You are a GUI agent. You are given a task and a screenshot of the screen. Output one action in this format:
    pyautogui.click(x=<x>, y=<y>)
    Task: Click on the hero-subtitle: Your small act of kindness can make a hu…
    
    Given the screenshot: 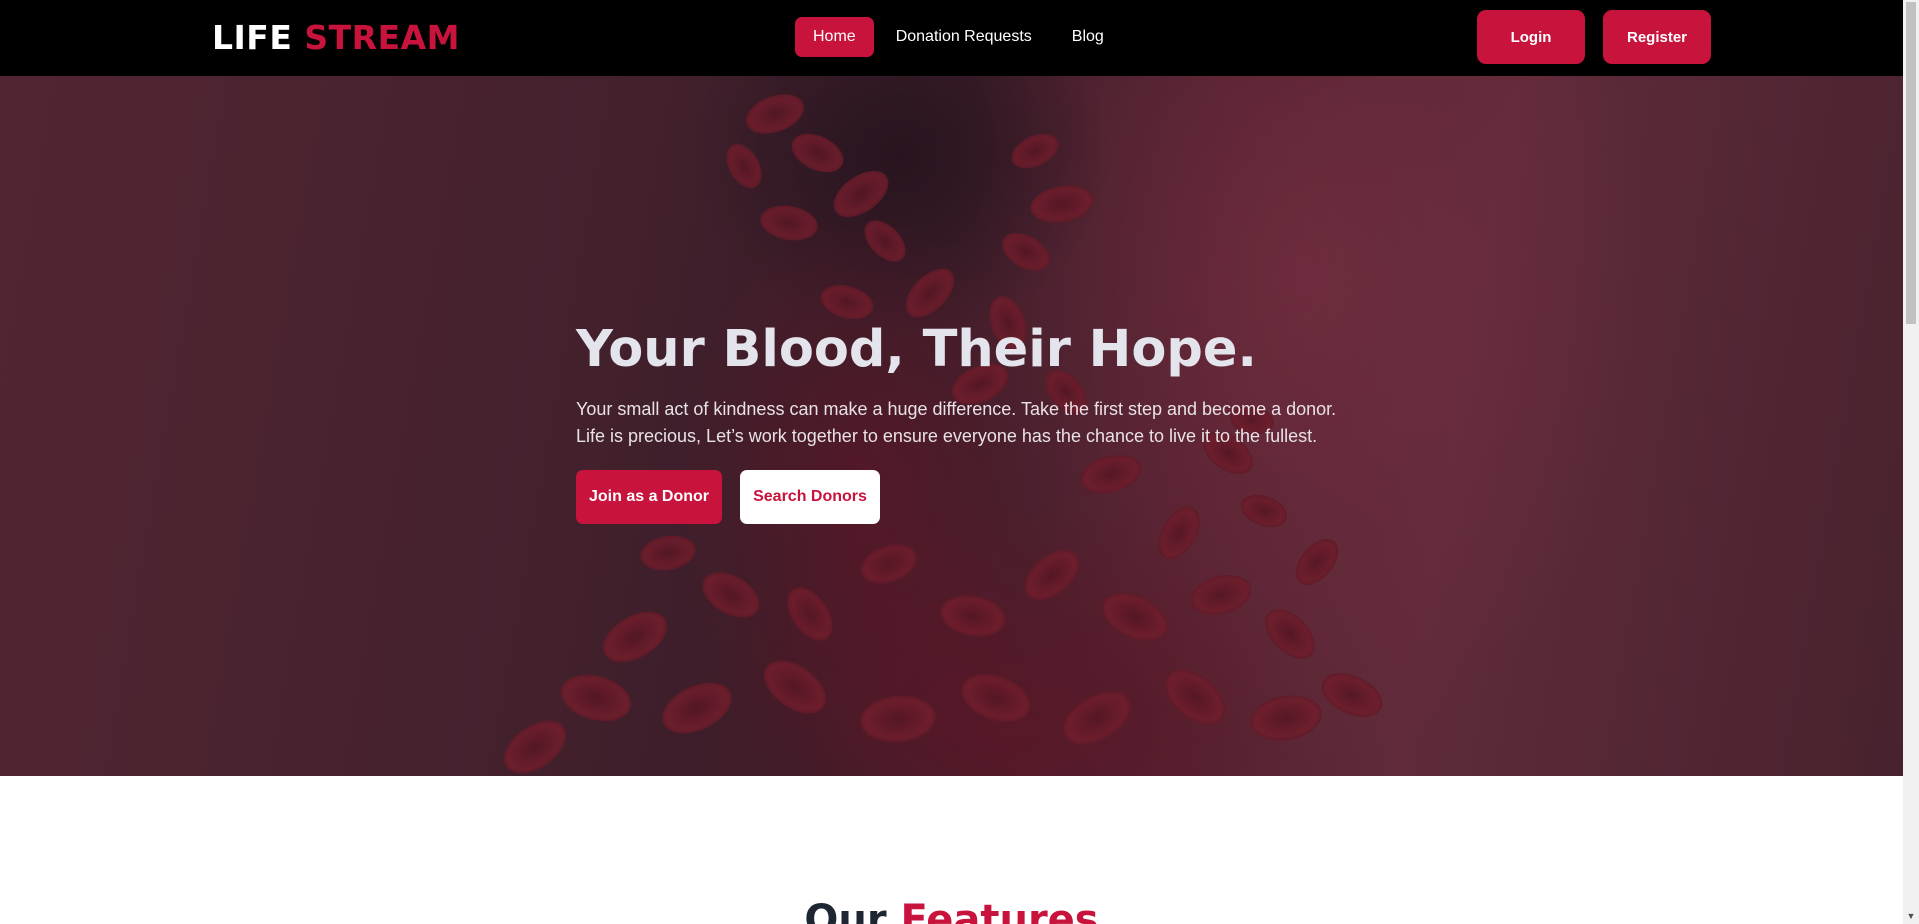 What is the action you would take?
    pyautogui.click(x=976, y=423)
    